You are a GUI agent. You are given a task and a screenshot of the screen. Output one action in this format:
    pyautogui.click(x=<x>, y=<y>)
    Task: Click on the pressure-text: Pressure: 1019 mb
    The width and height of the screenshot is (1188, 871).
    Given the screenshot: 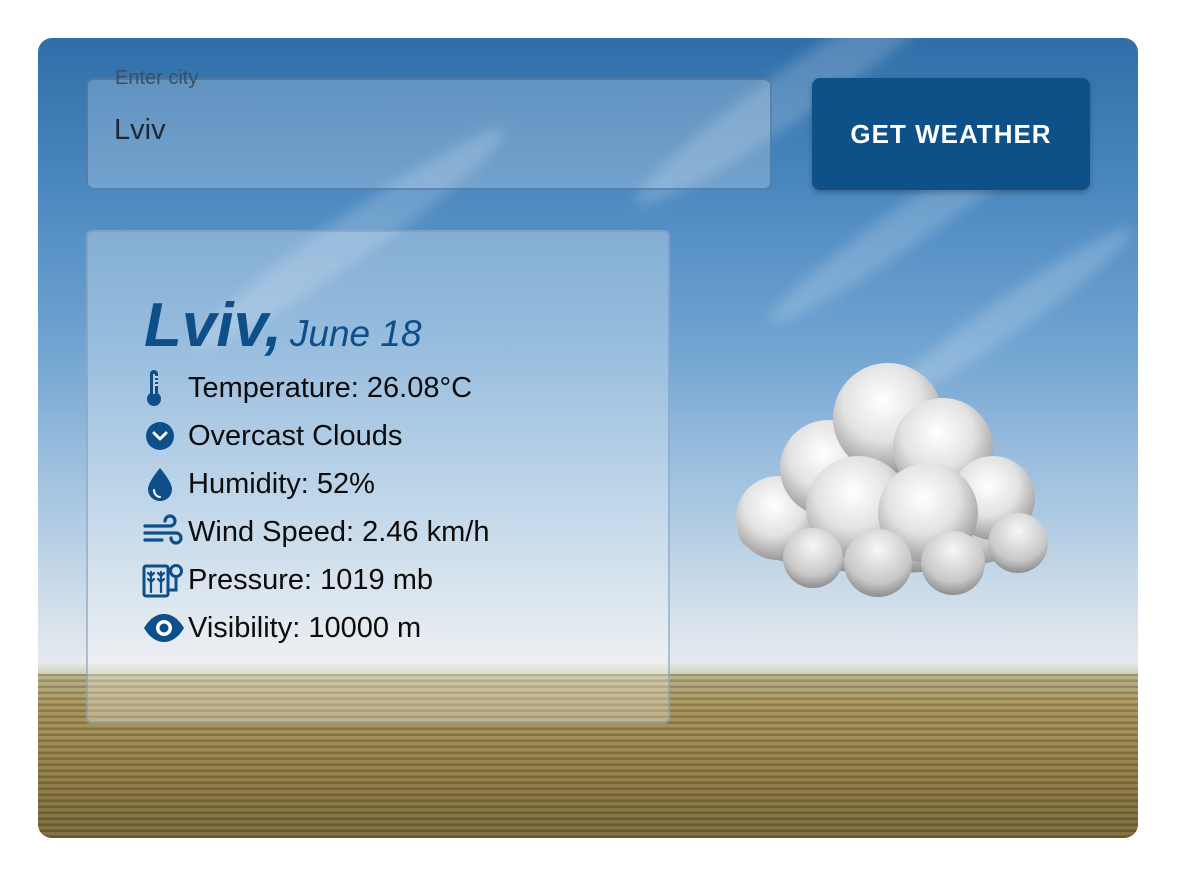 What is the action you would take?
    pyautogui.click(x=311, y=579)
    